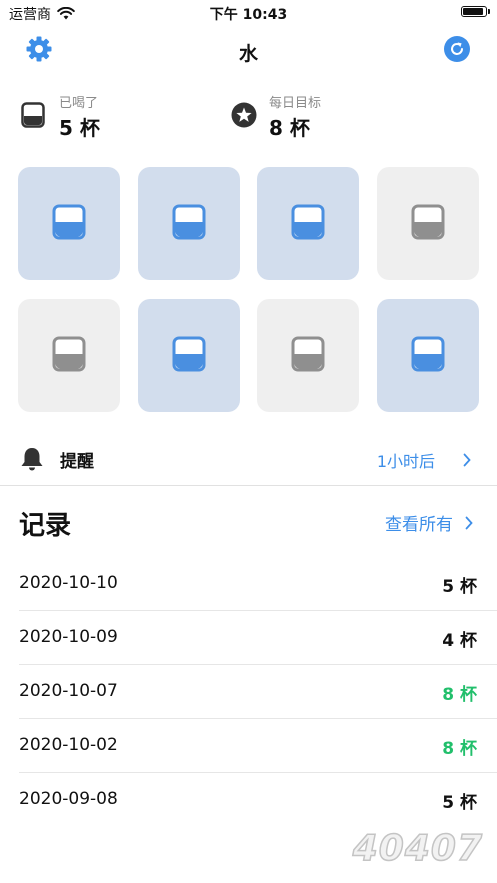 The height and width of the screenshot is (883, 497). I want to click on refresh-icon, so click(457, 51).